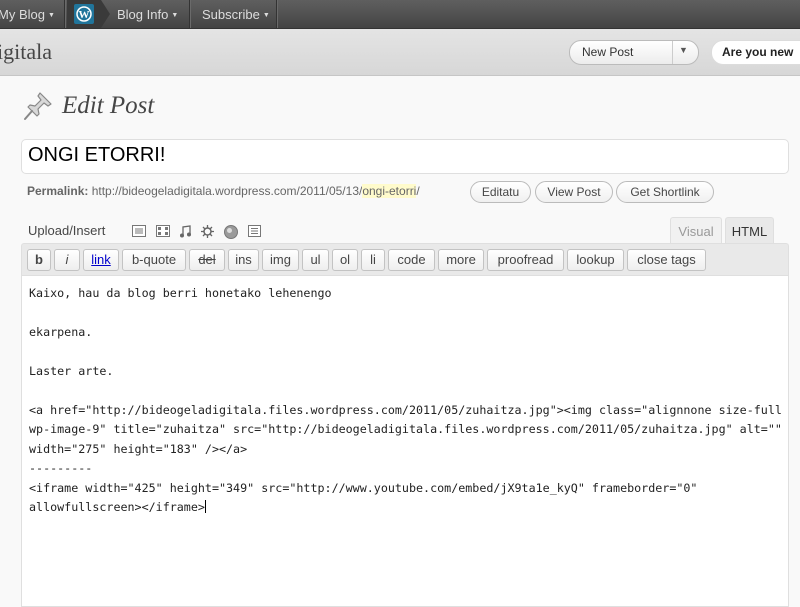 The image size is (800, 607). What do you see at coordinates (105, 14) in the screenshot?
I see `wordpress-logo-arrow` at bounding box center [105, 14].